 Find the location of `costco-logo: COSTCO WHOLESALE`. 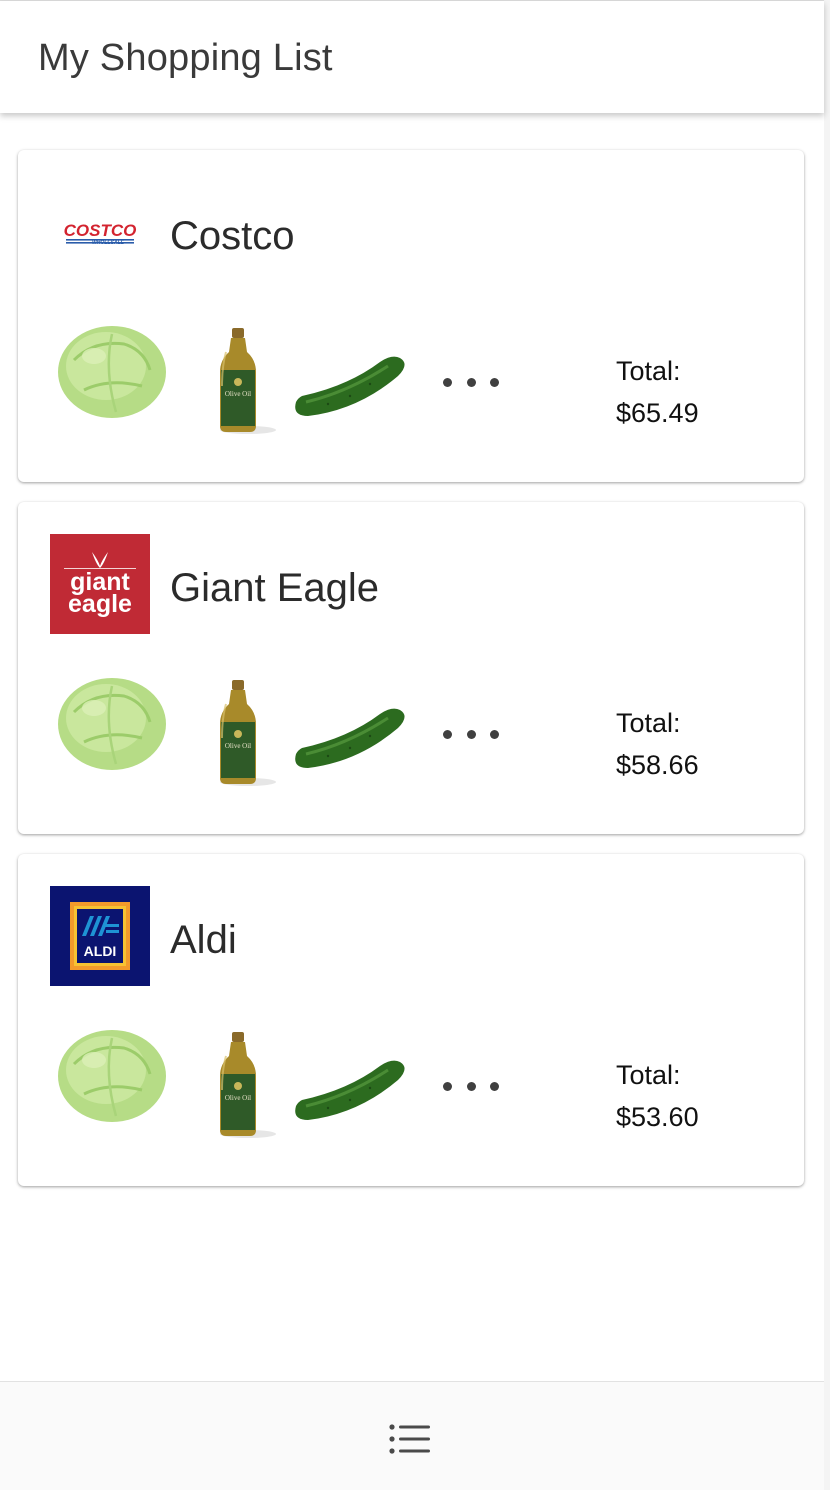

costco-logo: COSTCO WHOLESALE is located at coordinates (100, 232).